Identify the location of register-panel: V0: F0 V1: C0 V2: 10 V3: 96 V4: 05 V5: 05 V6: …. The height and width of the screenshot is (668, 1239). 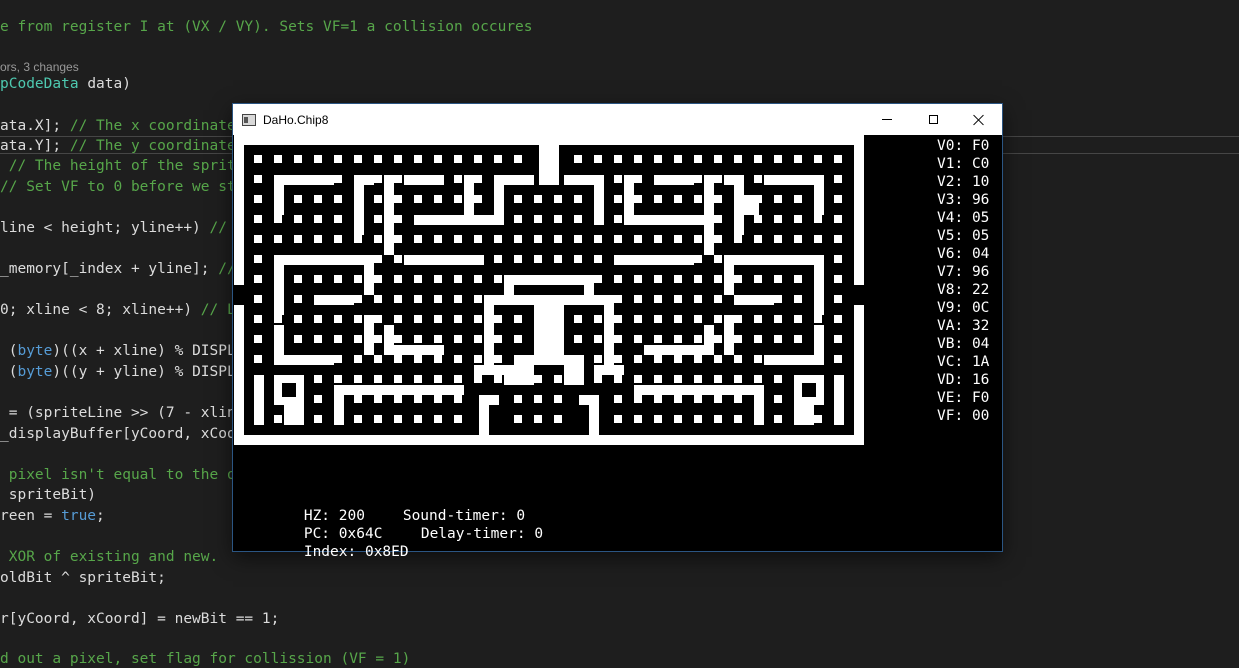
(968, 281).